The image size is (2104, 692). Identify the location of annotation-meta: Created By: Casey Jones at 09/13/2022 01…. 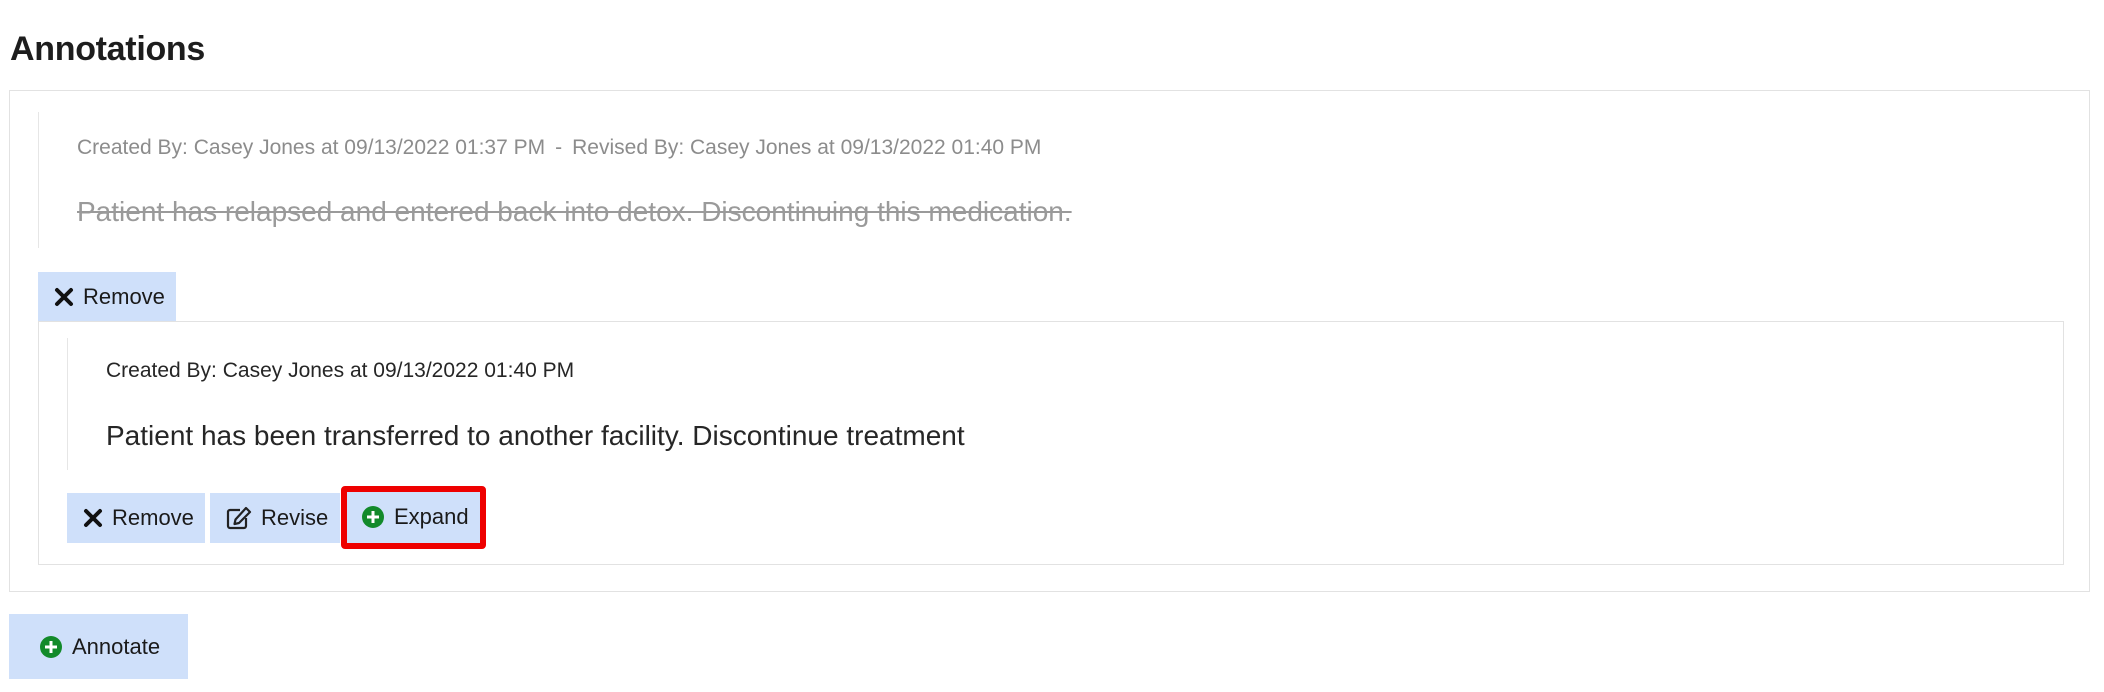
(559, 148).